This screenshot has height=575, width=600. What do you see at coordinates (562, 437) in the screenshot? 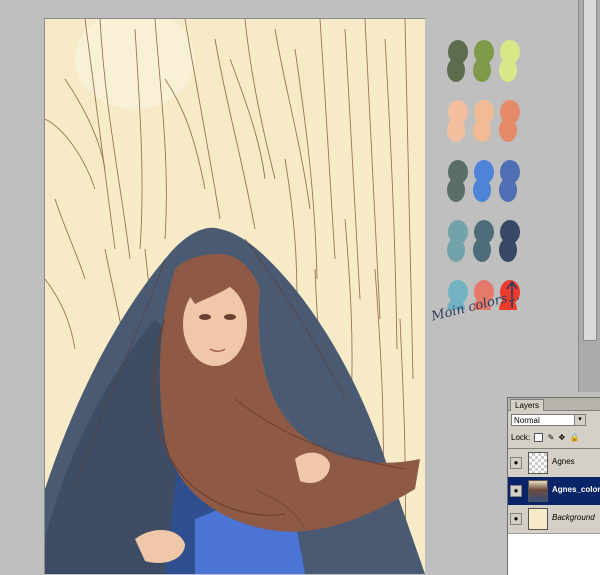
I see `move-lock-icon: ✥` at bounding box center [562, 437].